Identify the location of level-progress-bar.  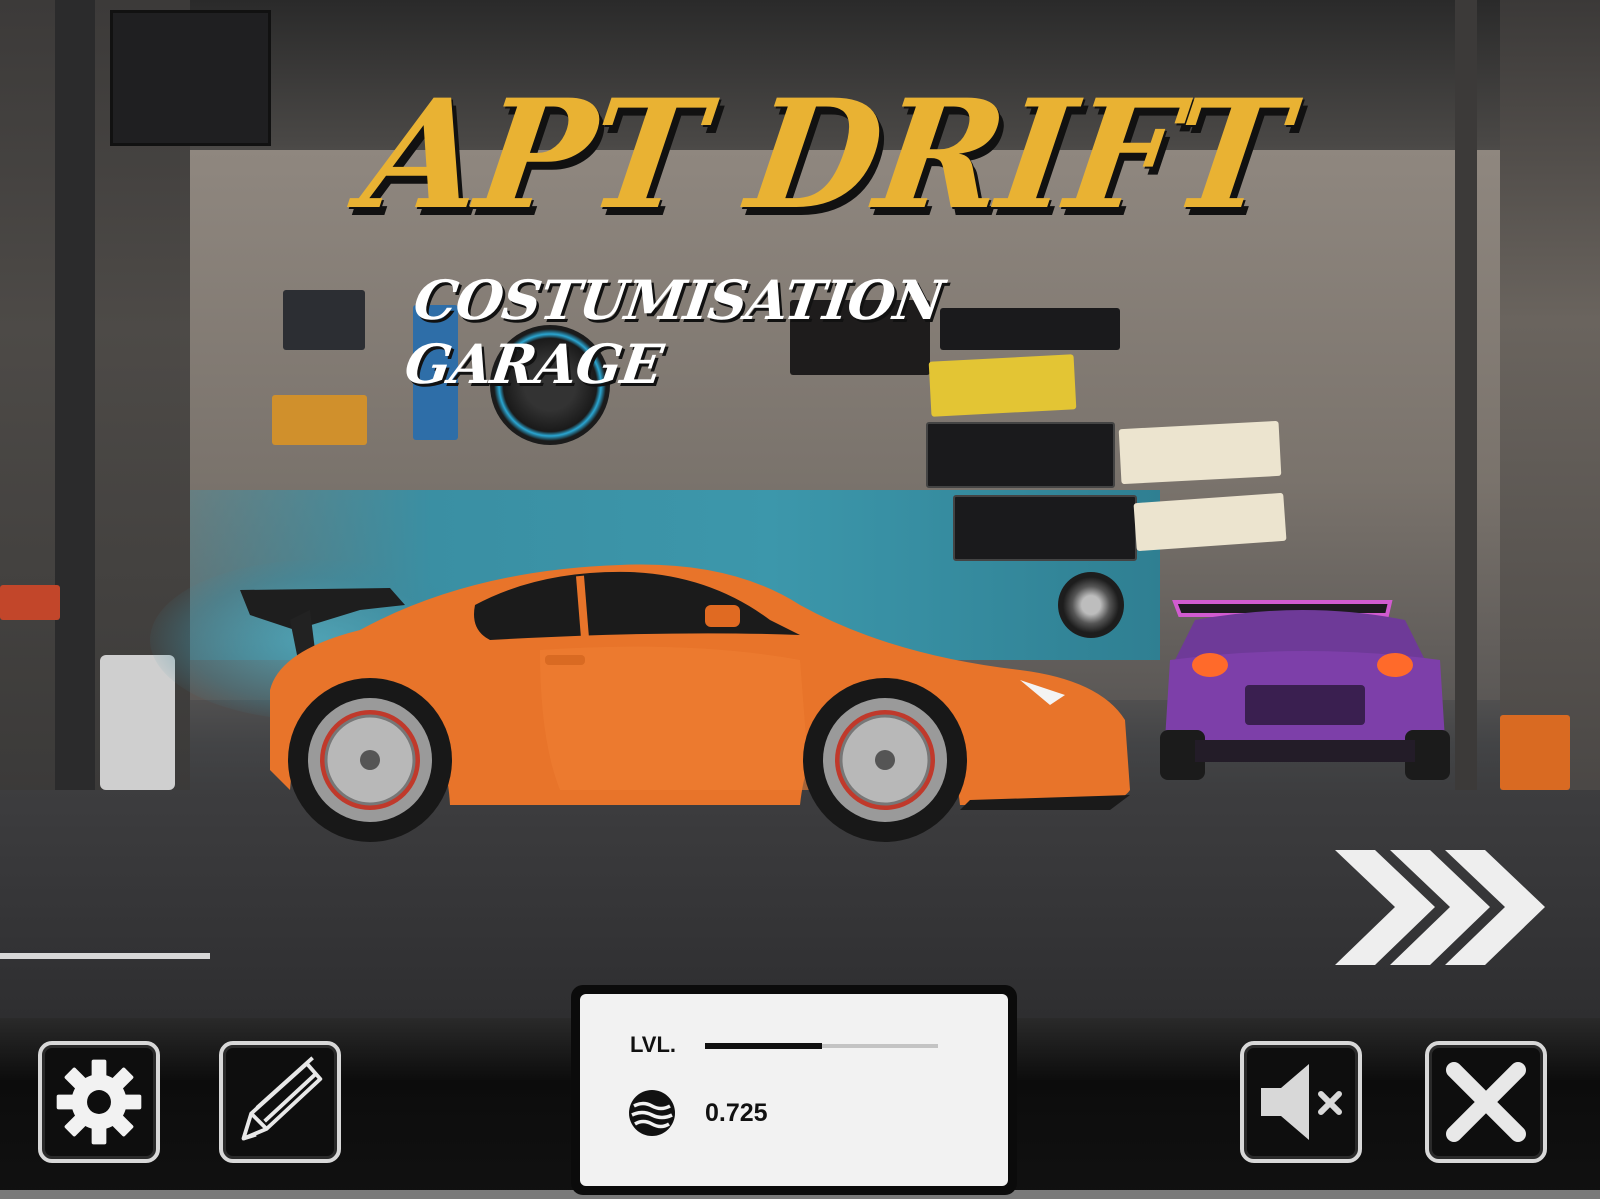
(821, 1046).